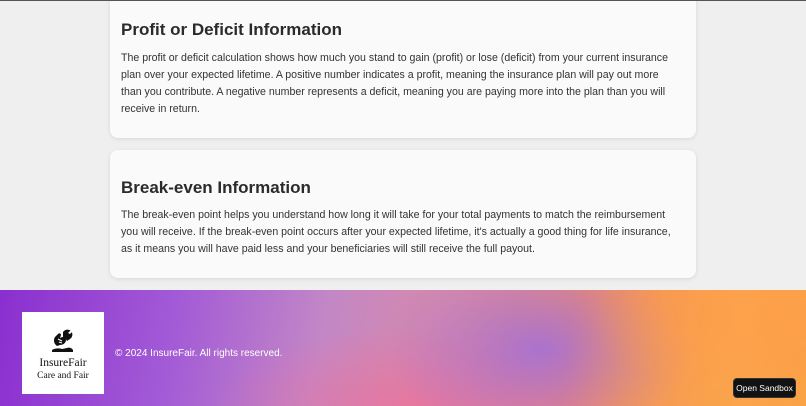 This screenshot has width=806, height=406. Describe the element at coordinates (62, 340) in the screenshot. I see `hands-logo-icon` at that location.